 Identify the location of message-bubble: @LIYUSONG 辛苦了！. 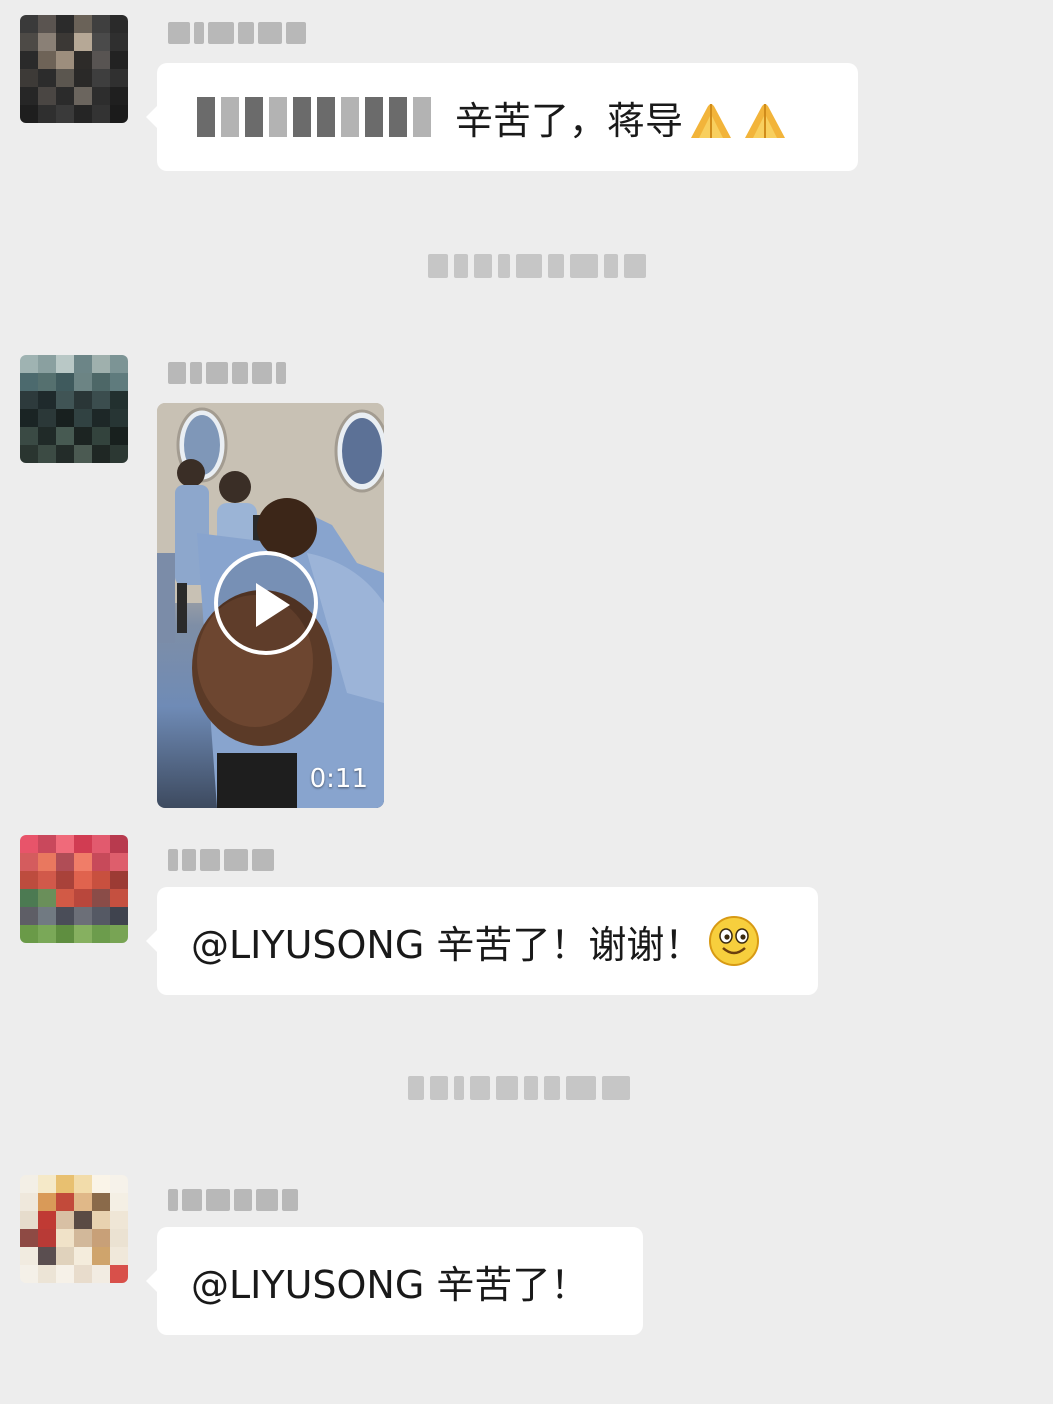
(394, 1281).